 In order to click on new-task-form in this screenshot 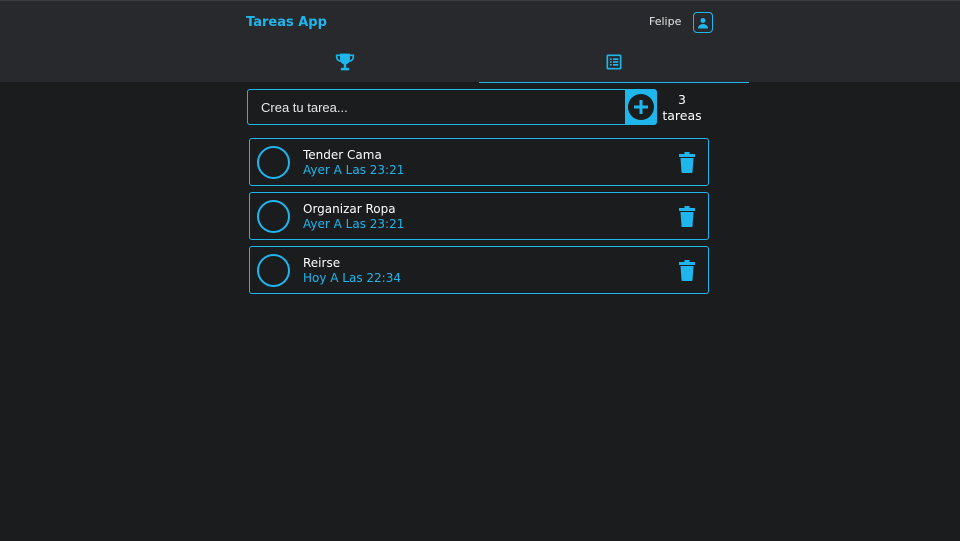, I will do `click(452, 107)`.